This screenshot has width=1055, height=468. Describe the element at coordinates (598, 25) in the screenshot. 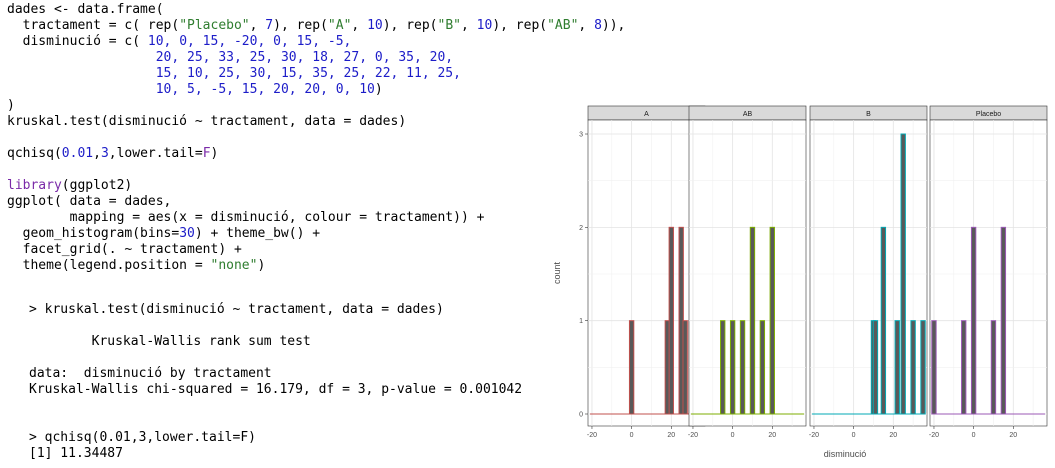

I see `code-token: 8` at that location.